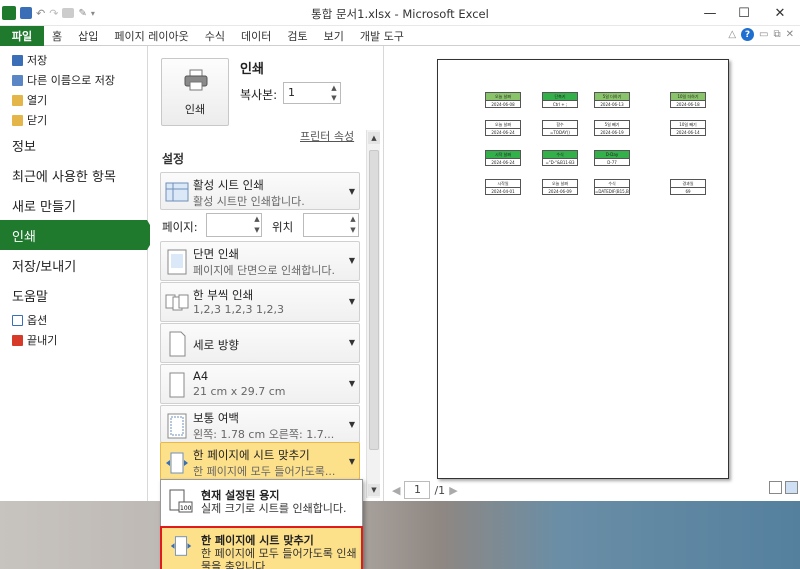  I want to click on sides-dropdown: 단면 인쇄 페이지에 단면으로 인쇄합니다. ▼, so click(260, 261).